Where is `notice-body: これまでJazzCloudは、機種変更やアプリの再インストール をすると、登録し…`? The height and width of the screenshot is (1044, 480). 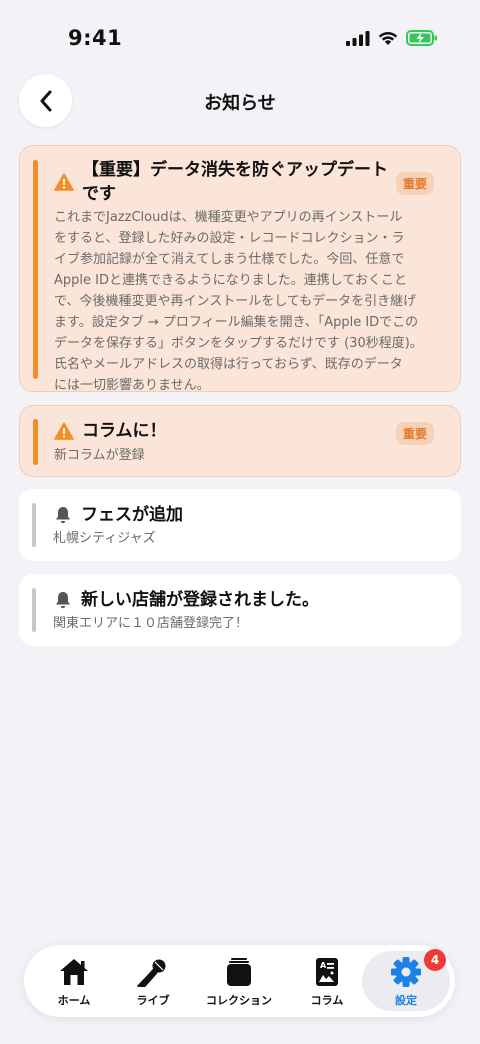 notice-body: これまでJazzCloudは、機種変更やアプリの再インストール をすると、登録し… is located at coordinates (238, 301).